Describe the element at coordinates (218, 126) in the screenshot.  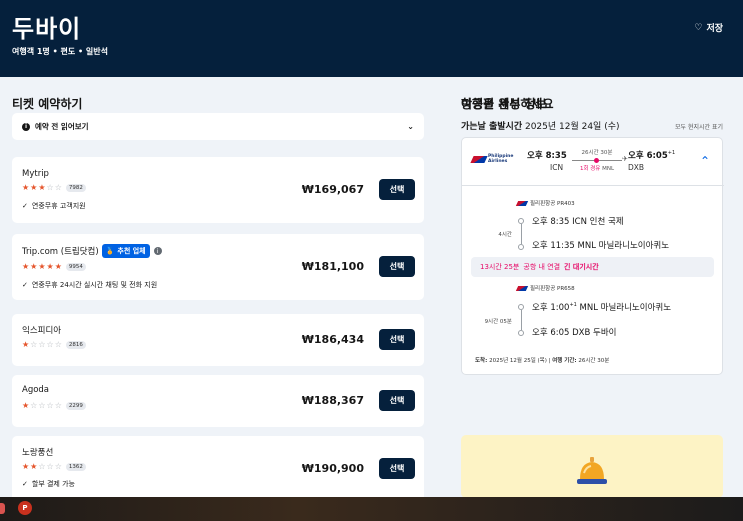
I see `read-before-booking-dropdown: i 예약 전 읽어보기 ⌄` at that location.